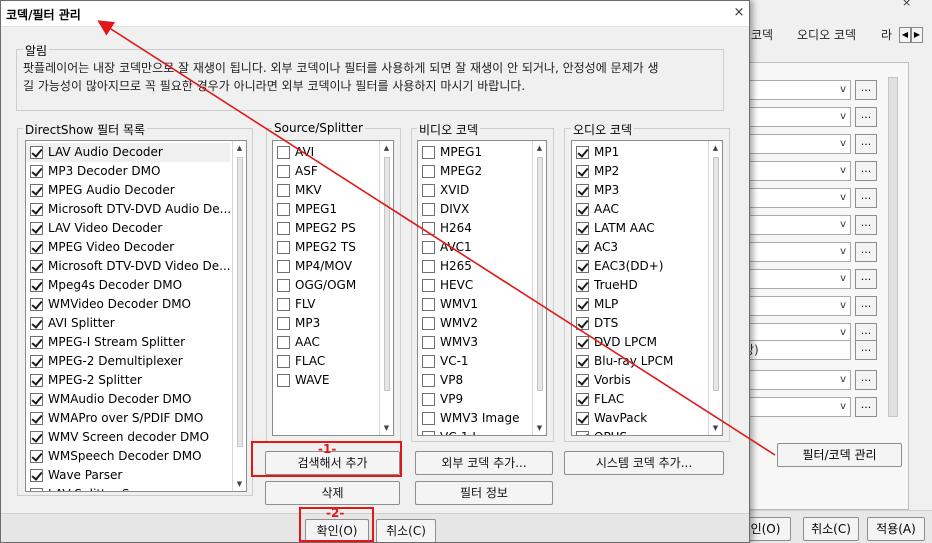 The width and height of the screenshot is (932, 543). I want to click on delete-button: 삭제, so click(332, 493).